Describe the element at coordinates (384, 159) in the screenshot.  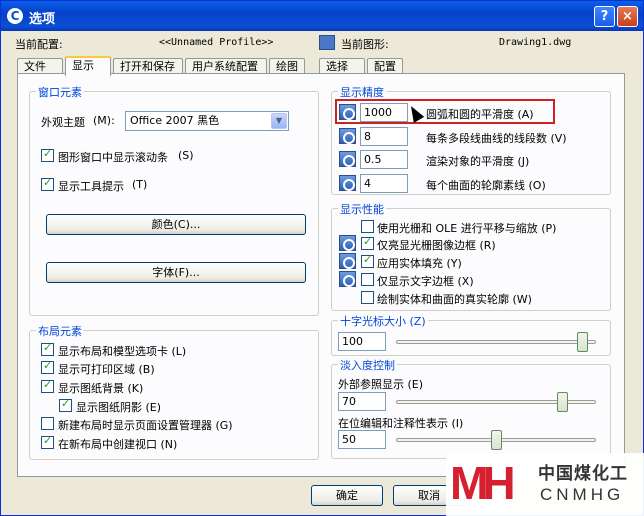
I see `render-smoothness-input: 0.5` at that location.